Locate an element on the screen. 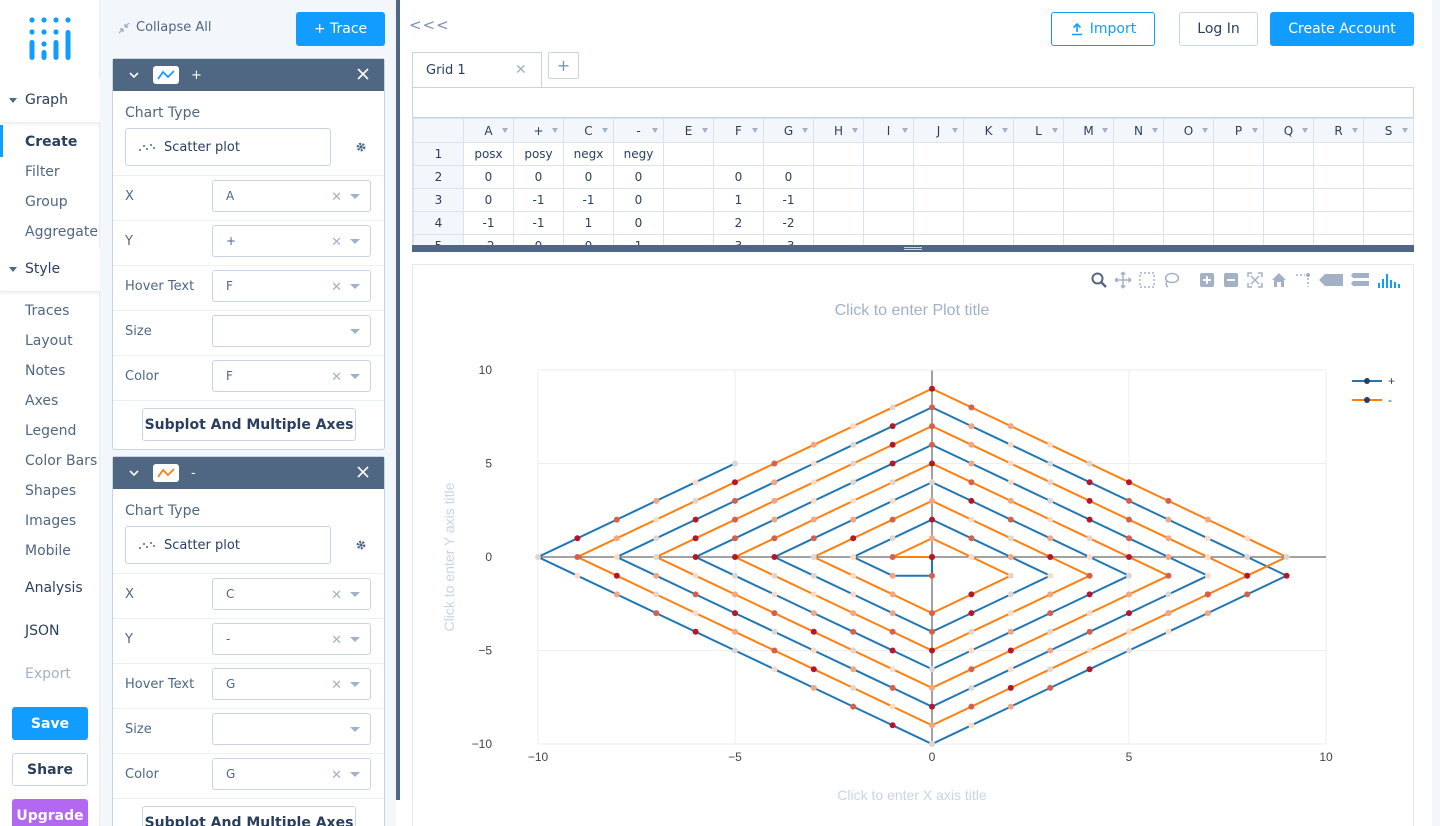  column-header: Q is located at coordinates (1288, 130).